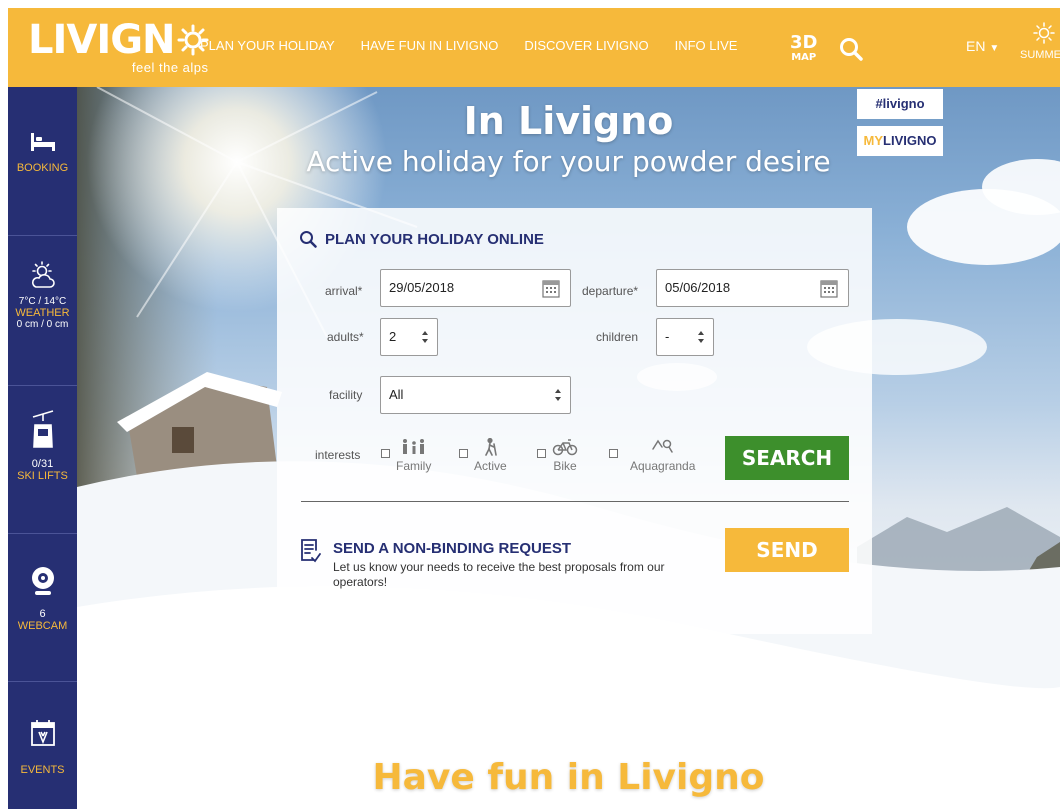 The width and height of the screenshot is (1060, 809). Describe the element at coordinates (42, 168) in the screenshot. I see `booking-label: BOOKING` at that location.